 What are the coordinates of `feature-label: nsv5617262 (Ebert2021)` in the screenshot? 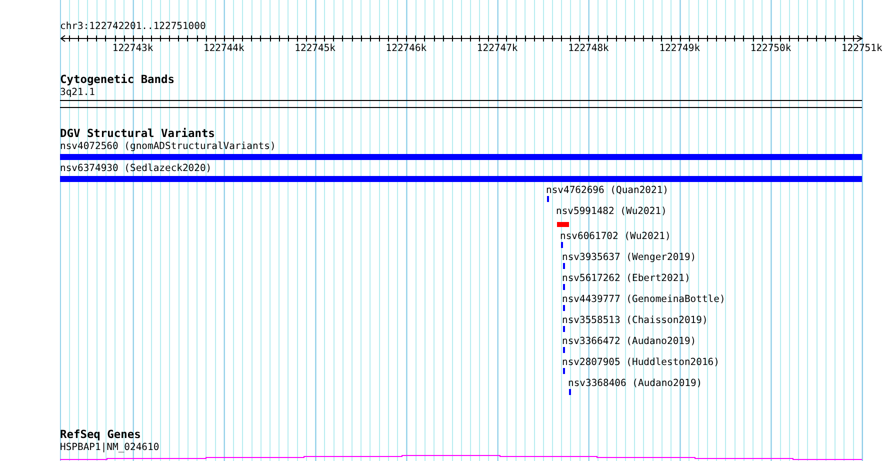 It's located at (626, 279).